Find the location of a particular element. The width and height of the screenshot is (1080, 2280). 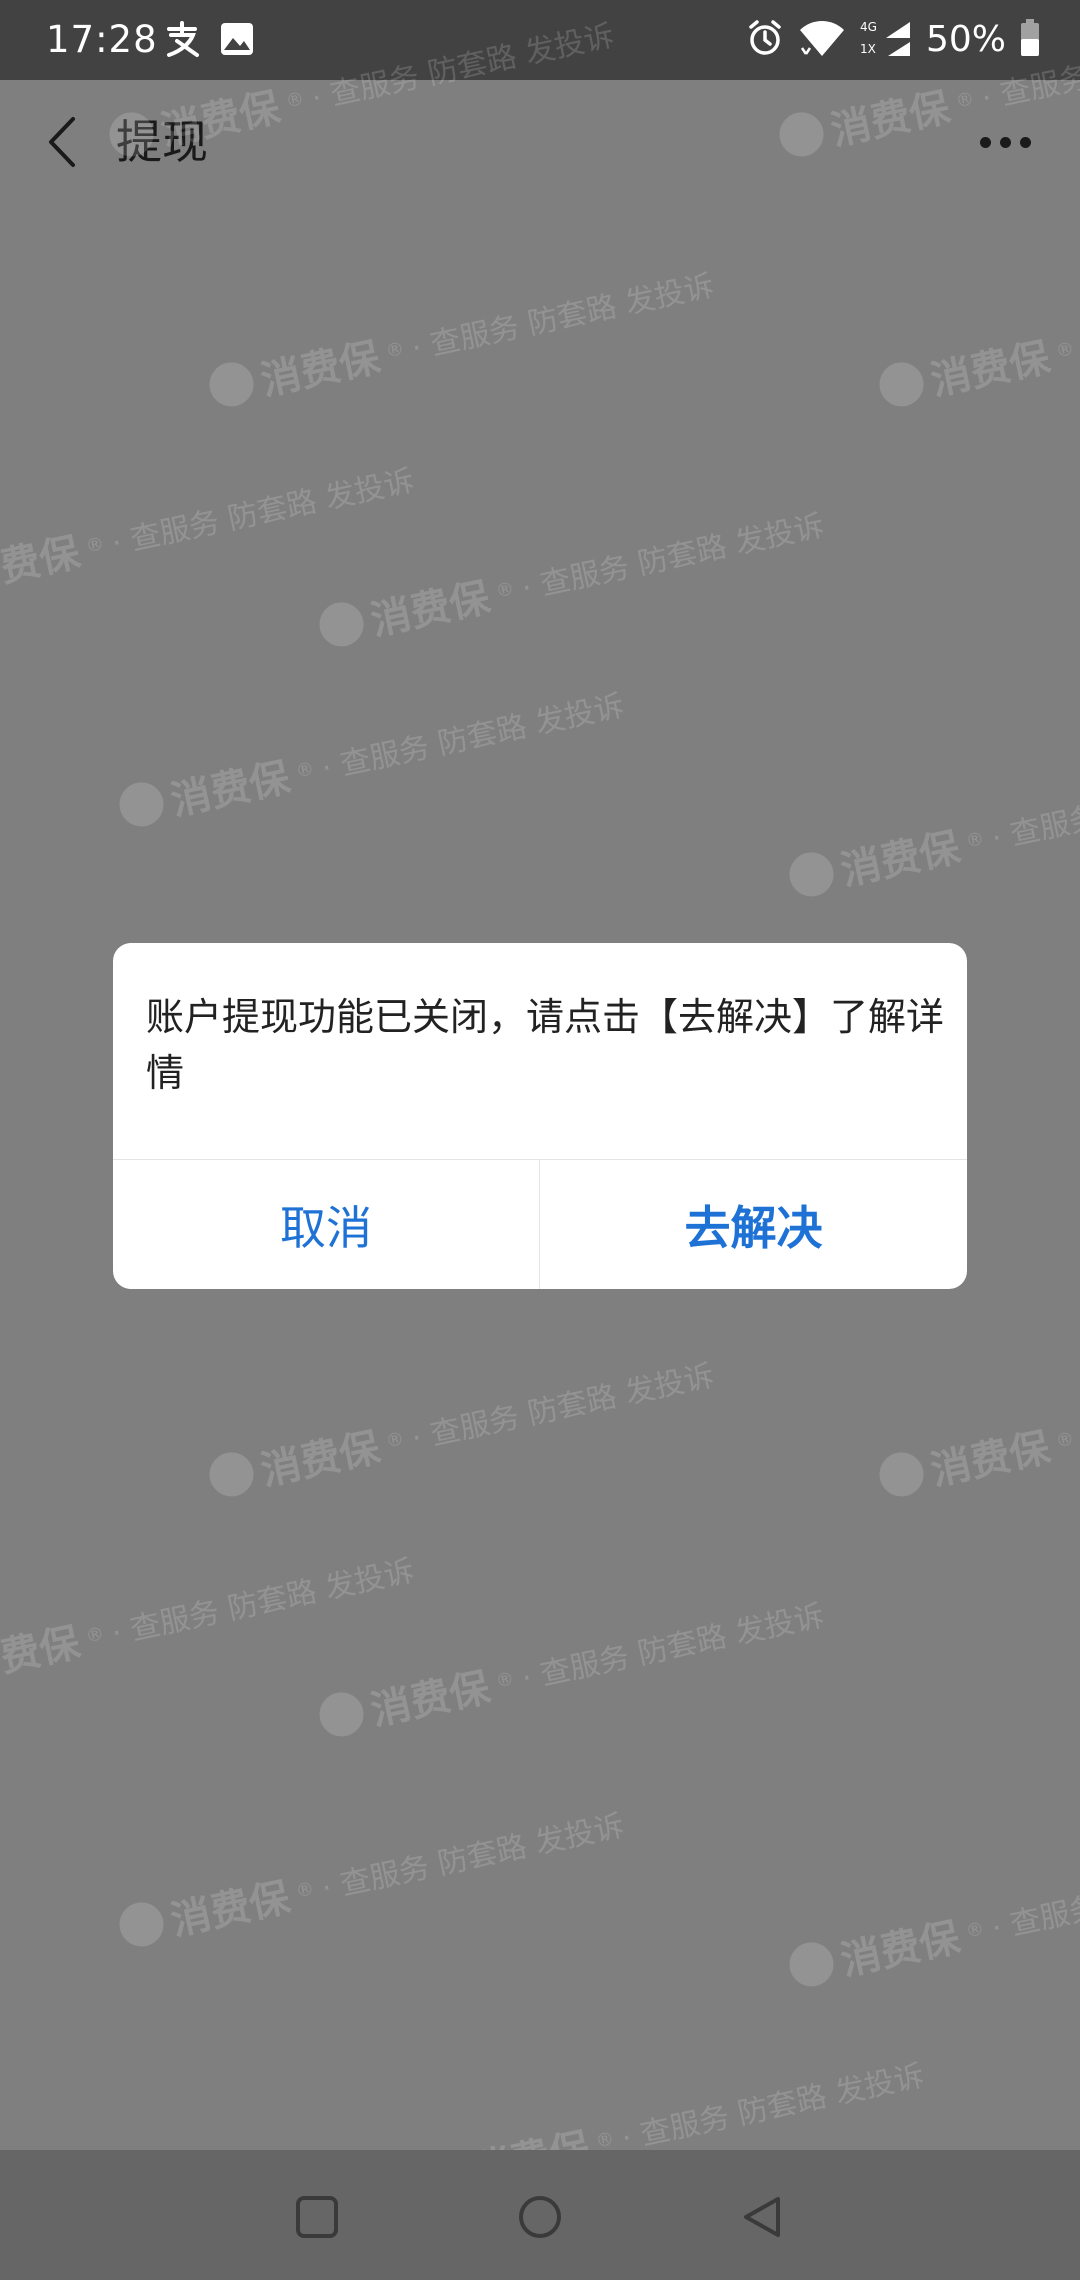

recents-square-icon is located at coordinates (317, 2217).